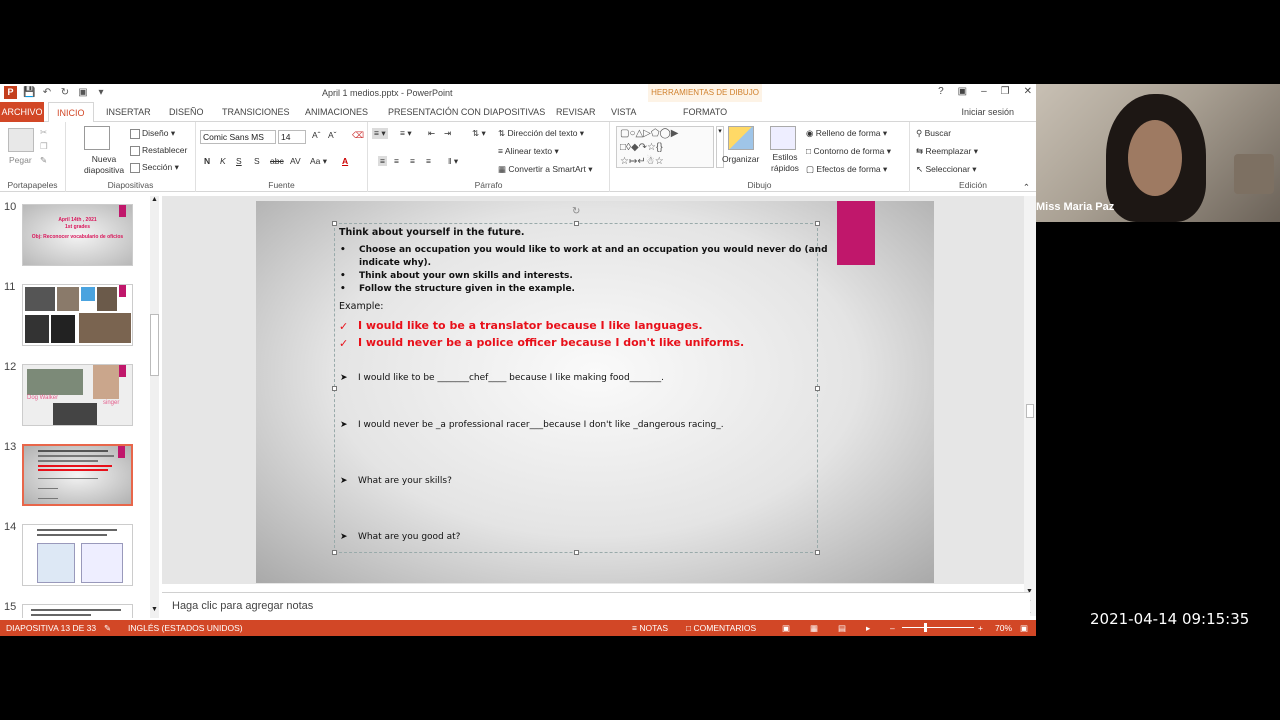 The height and width of the screenshot is (720, 1280). I want to click on copy-icon: ❐, so click(44, 146).